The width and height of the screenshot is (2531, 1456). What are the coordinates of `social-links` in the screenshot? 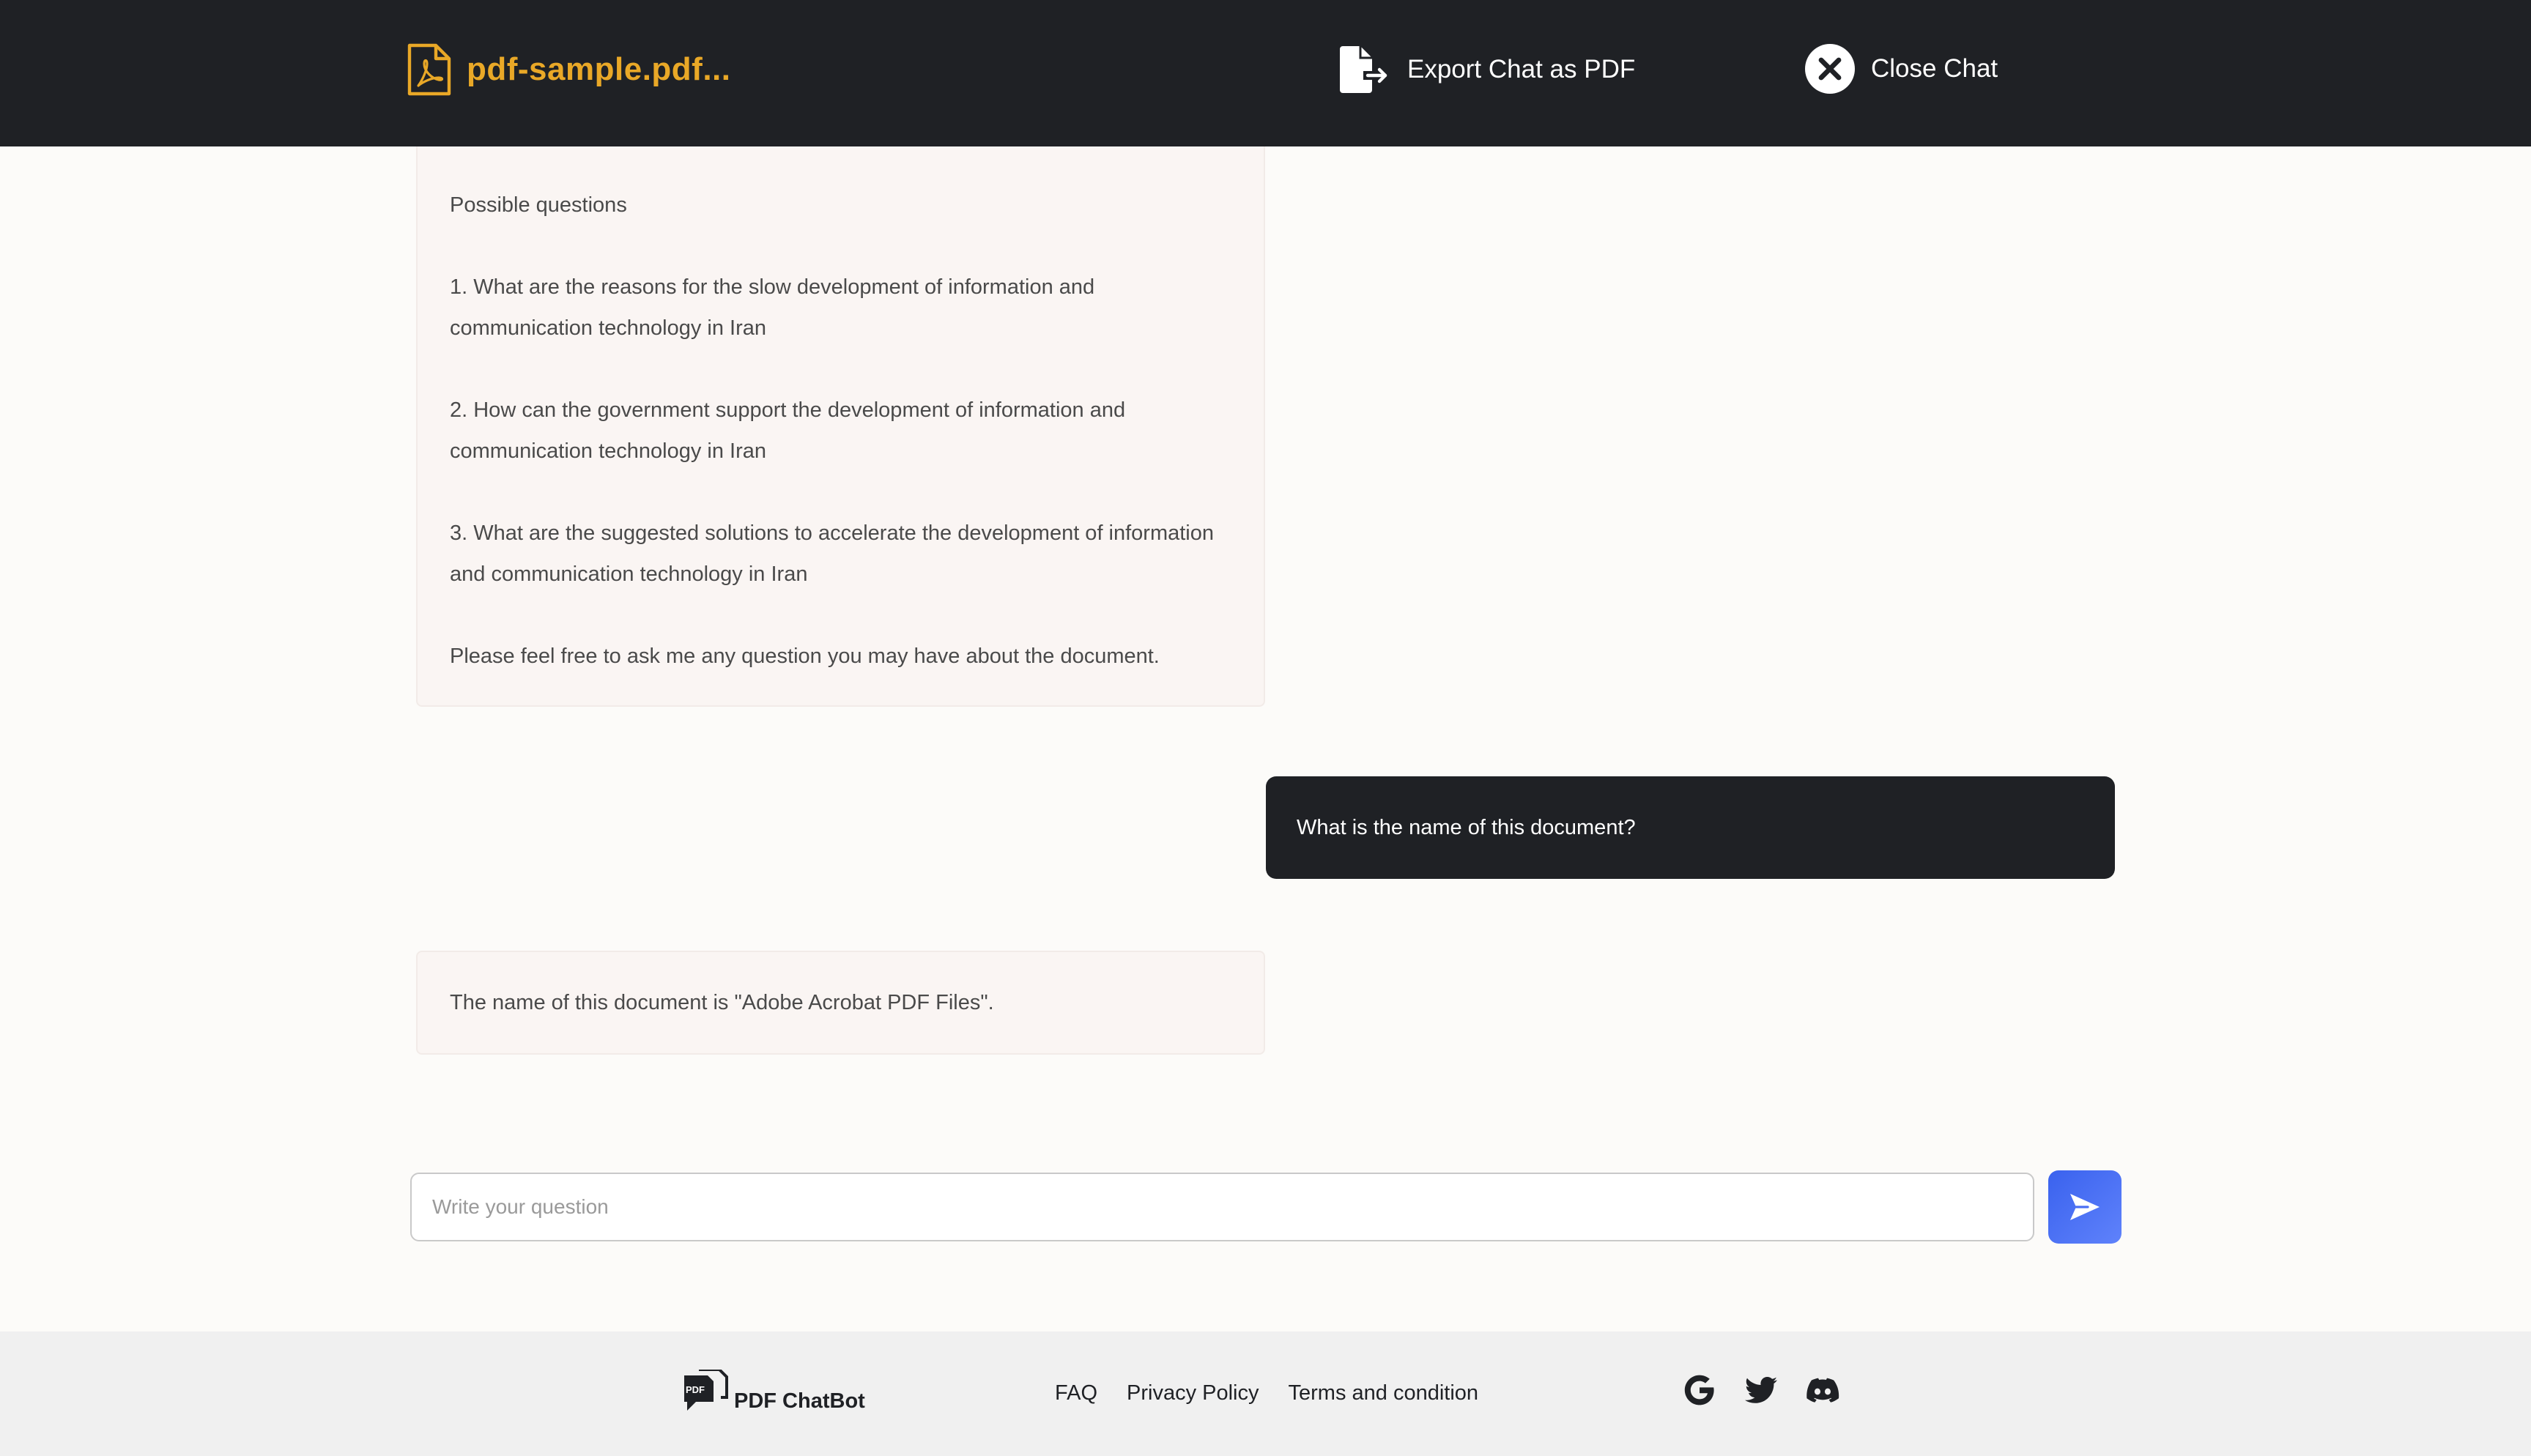 It's located at (1761, 1391).